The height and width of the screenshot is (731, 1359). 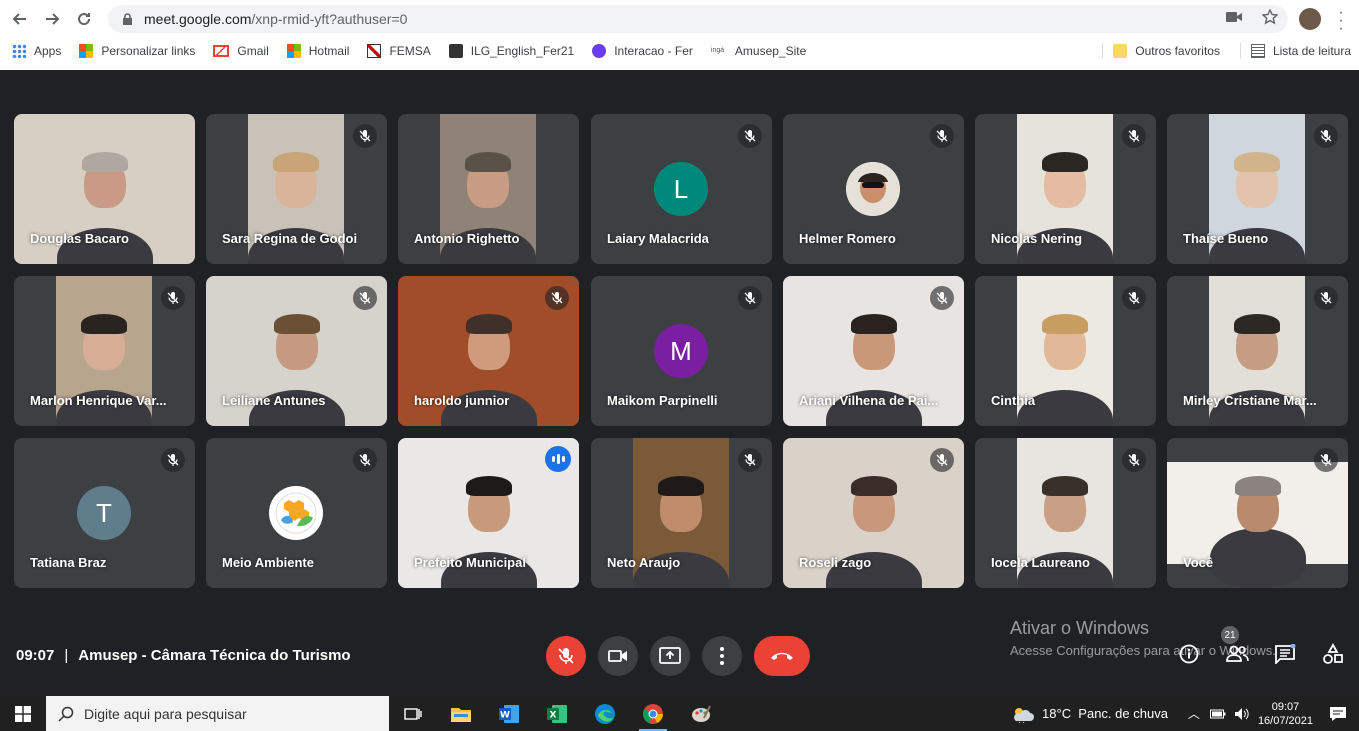 I want to click on bookmark-gmail: Gmail, so click(x=241, y=51).